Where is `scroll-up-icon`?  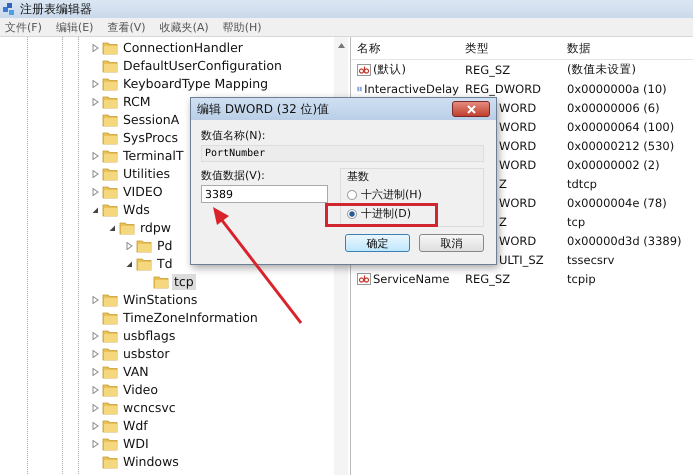 scroll-up-icon is located at coordinates (341, 45).